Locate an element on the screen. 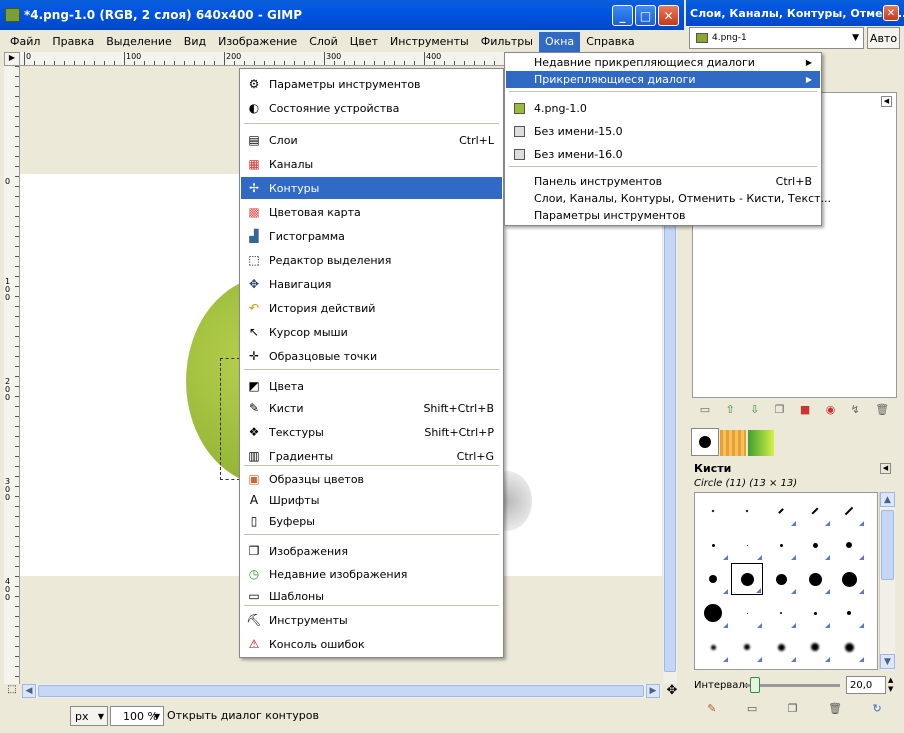 The width and height of the screenshot is (904, 733). menu-4: Изображение is located at coordinates (257, 42).